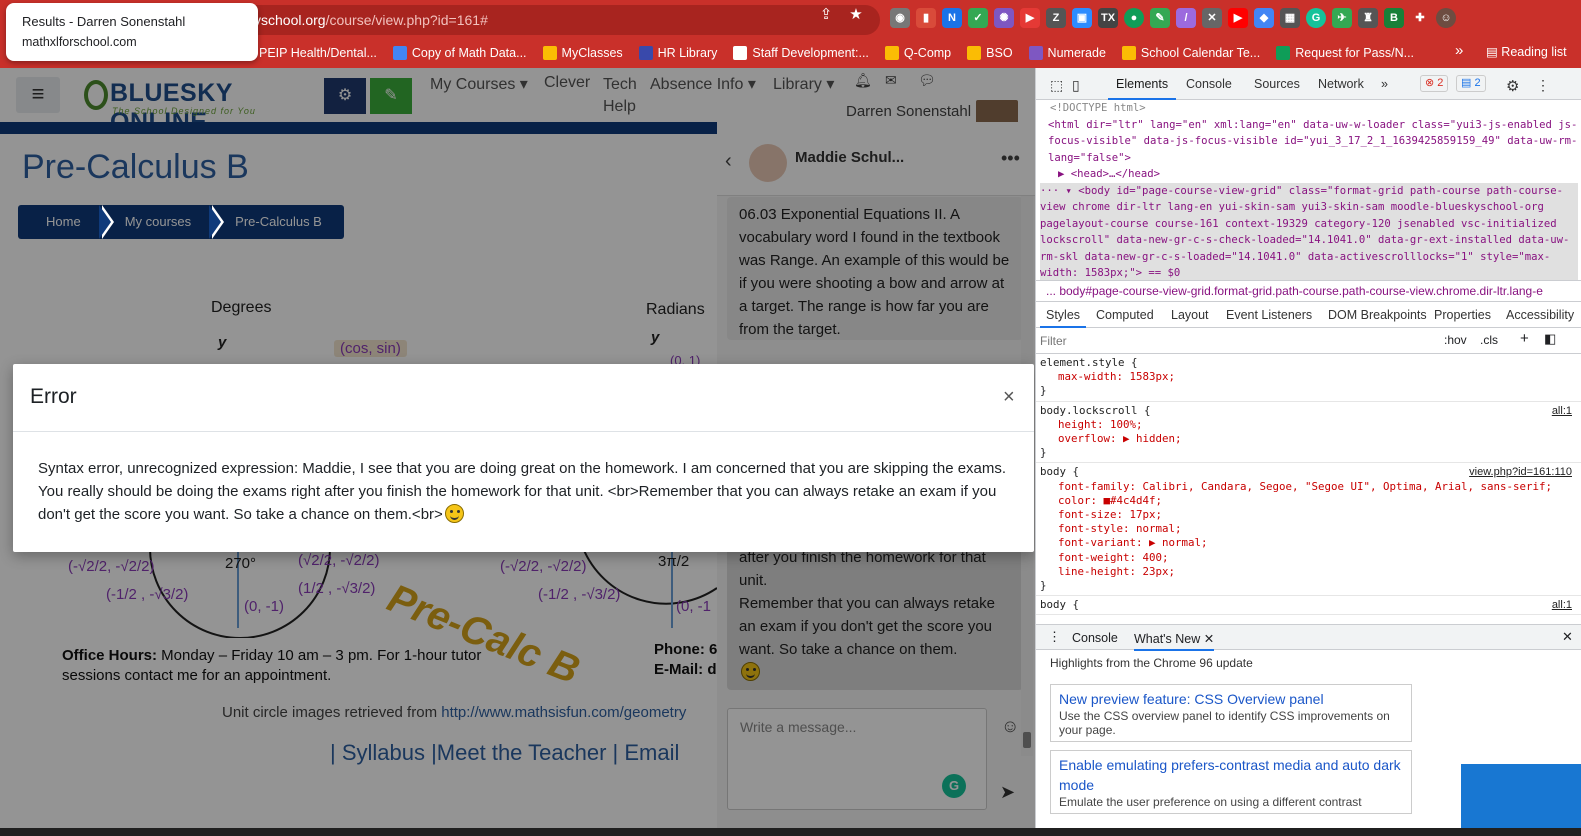 The width and height of the screenshot is (1581, 836). I want to click on css-rule-end: }, so click(1043, 586).